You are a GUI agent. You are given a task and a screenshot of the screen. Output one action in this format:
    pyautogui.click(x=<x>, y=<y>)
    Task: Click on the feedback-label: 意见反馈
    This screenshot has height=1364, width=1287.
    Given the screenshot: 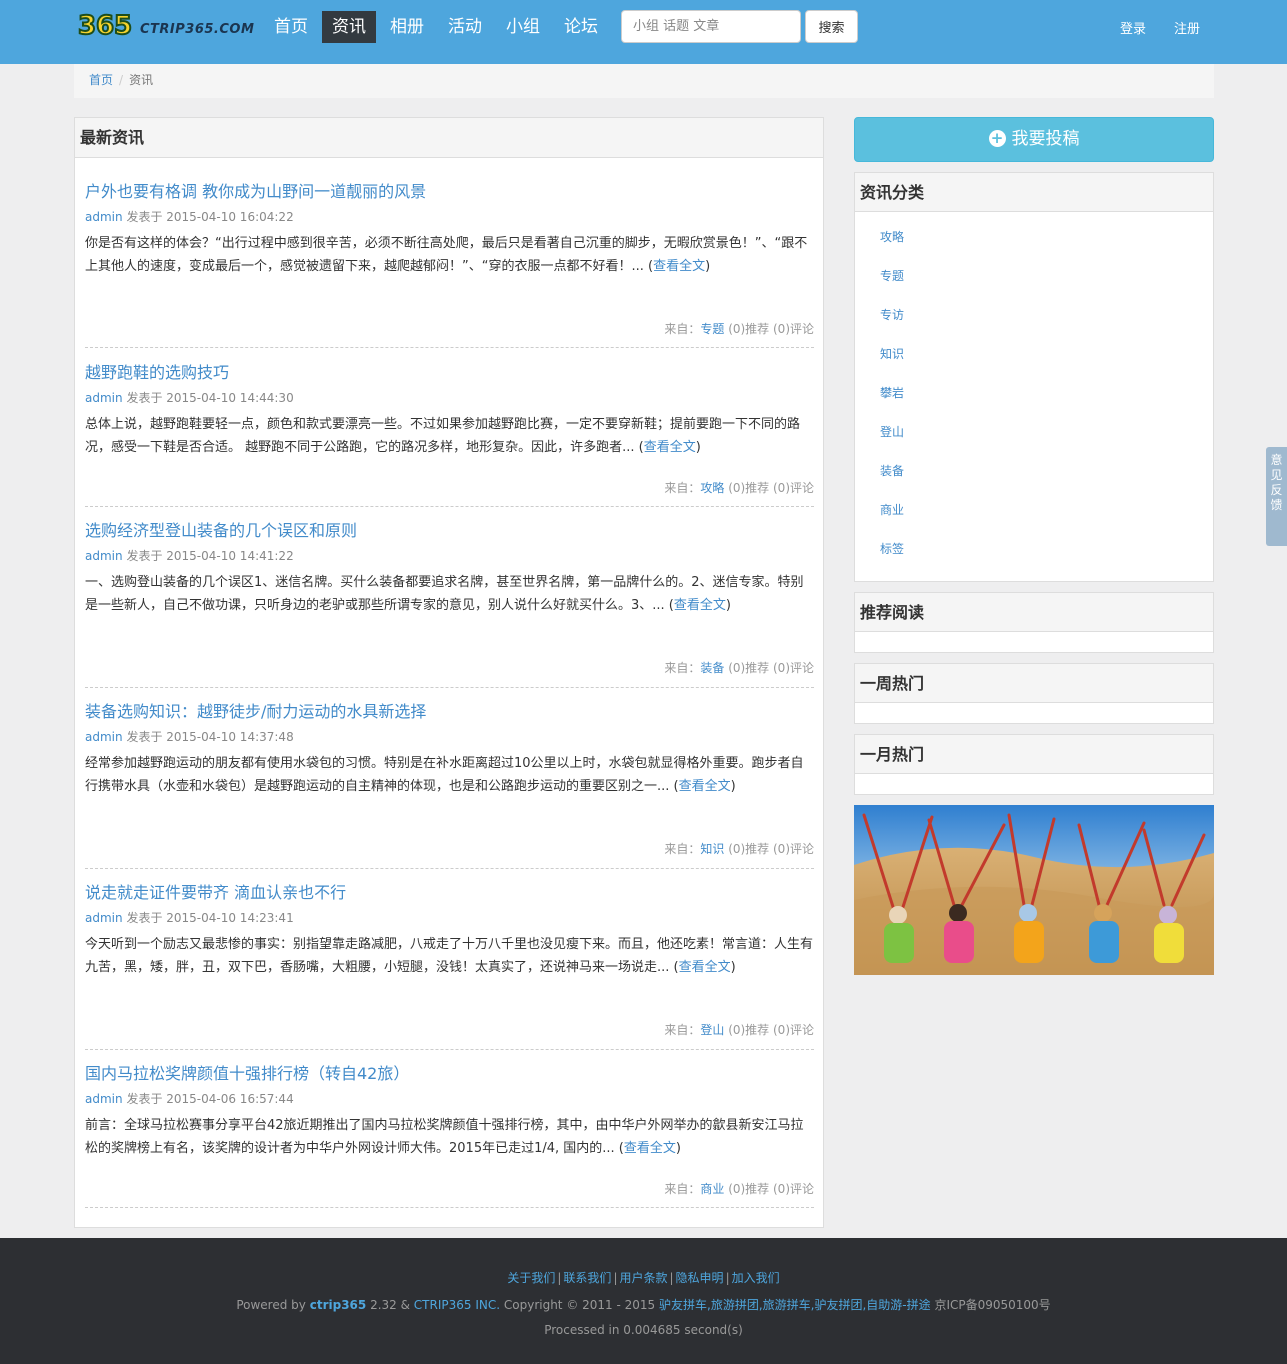 What is the action you would take?
    pyautogui.click(x=1276, y=482)
    